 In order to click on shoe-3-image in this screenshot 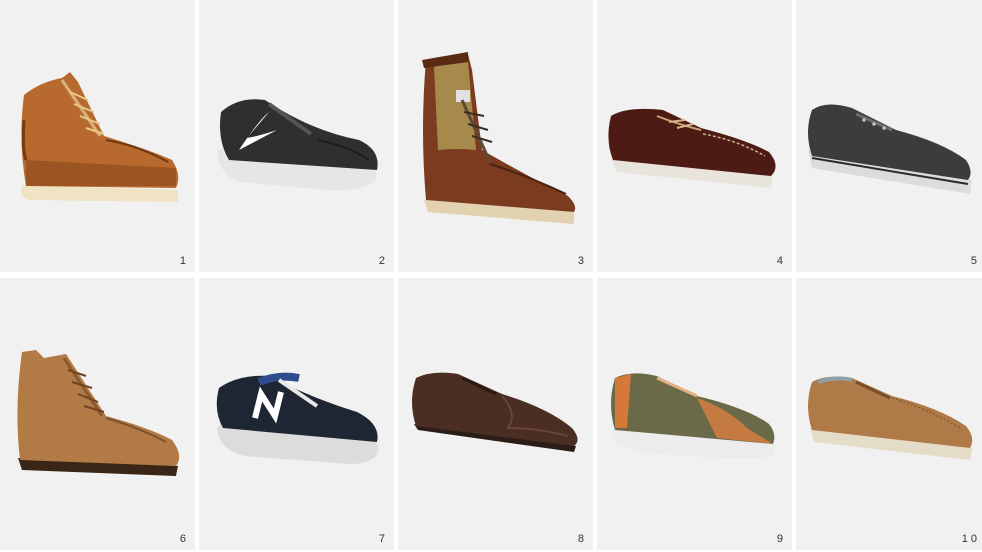, I will do `click(499, 138)`.